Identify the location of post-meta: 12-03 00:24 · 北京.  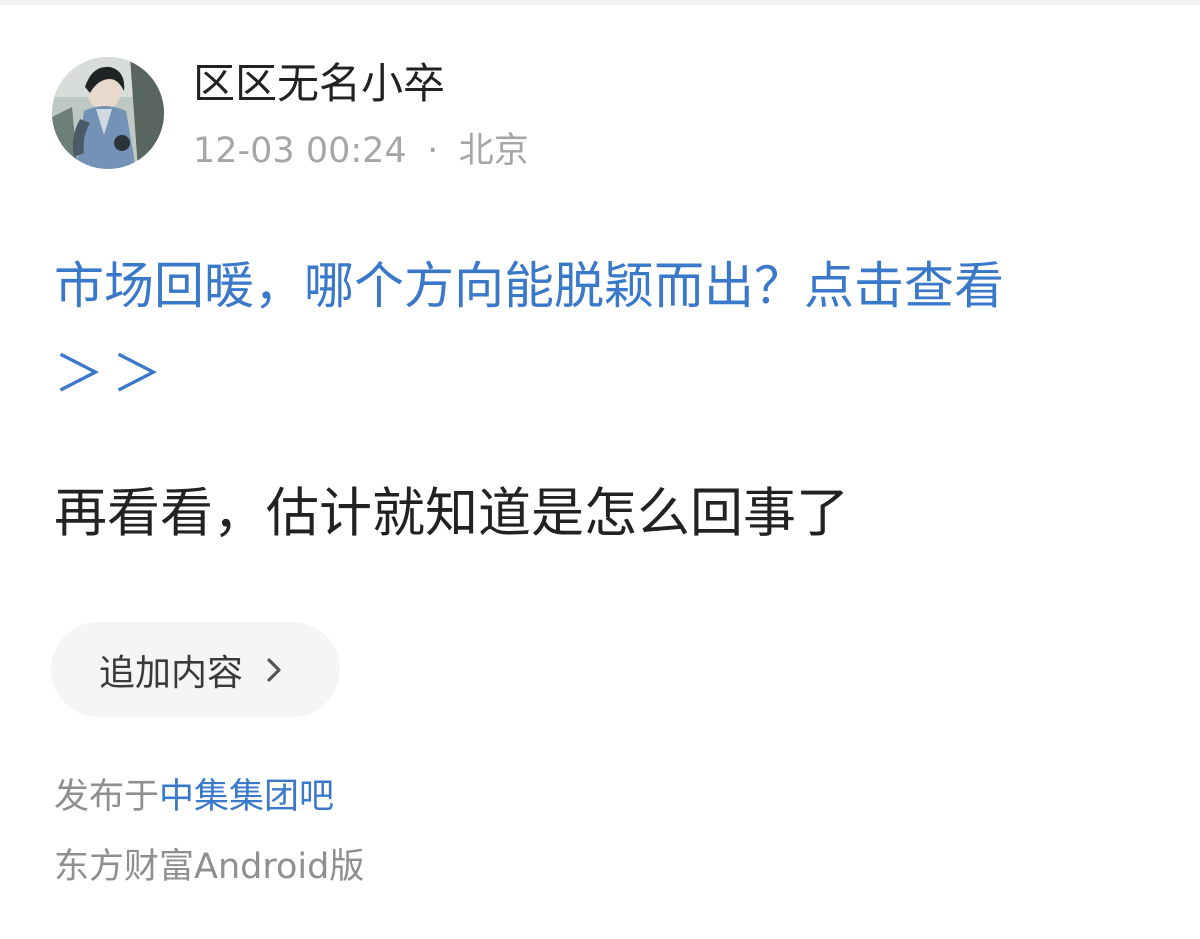
(361, 151).